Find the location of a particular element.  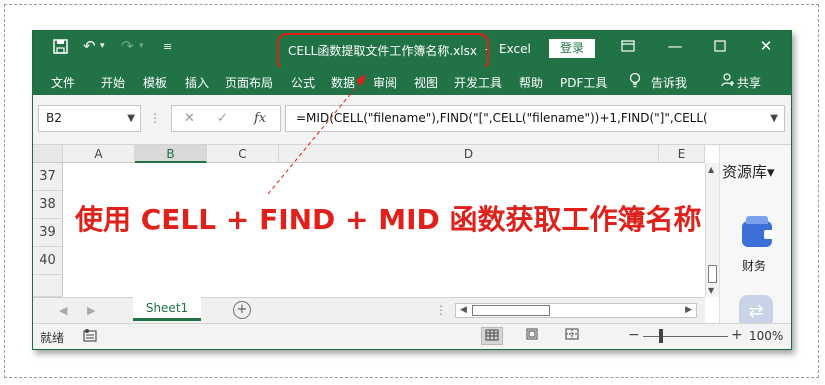

tab-file: 文件 is located at coordinates (63, 82).